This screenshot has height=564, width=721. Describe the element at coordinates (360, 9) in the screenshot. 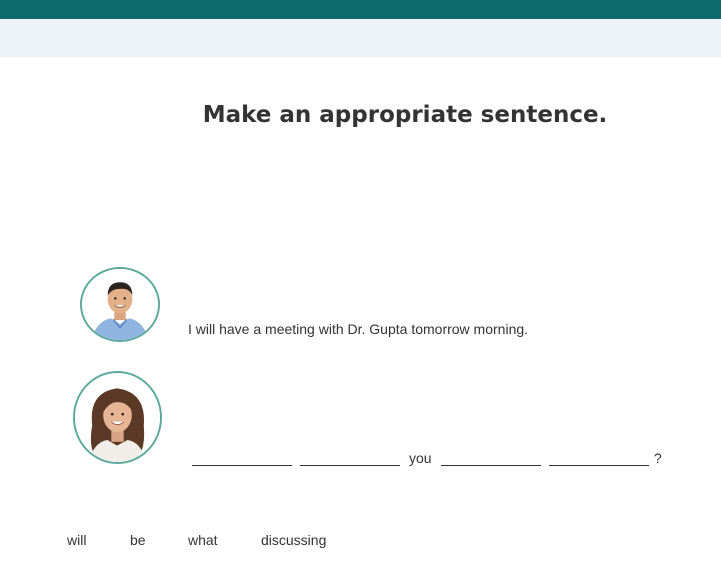

I see `top-header-bar` at that location.